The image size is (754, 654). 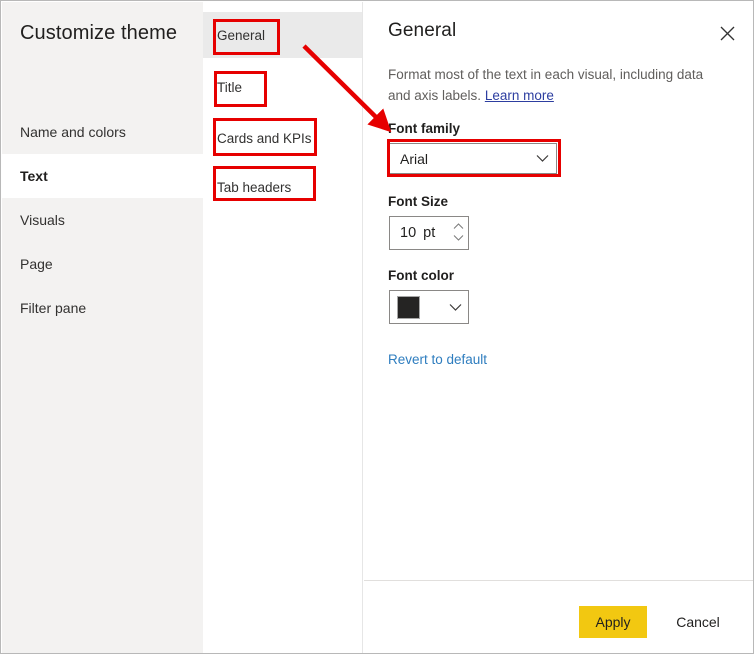 What do you see at coordinates (230, 87) in the screenshot?
I see `category-item-label: Title` at bounding box center [230, 87].